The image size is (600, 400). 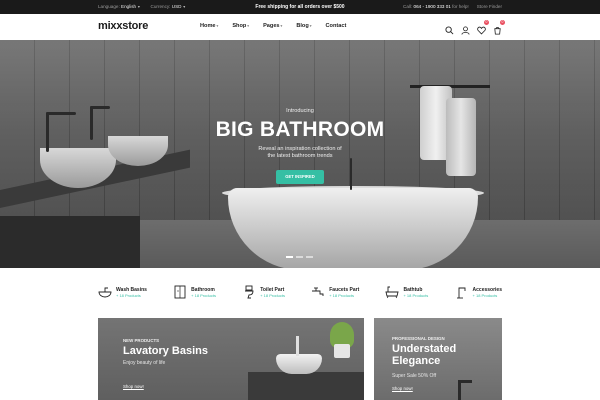 I want to click on category-name: Toilet Part, so click(x=272, y=289).